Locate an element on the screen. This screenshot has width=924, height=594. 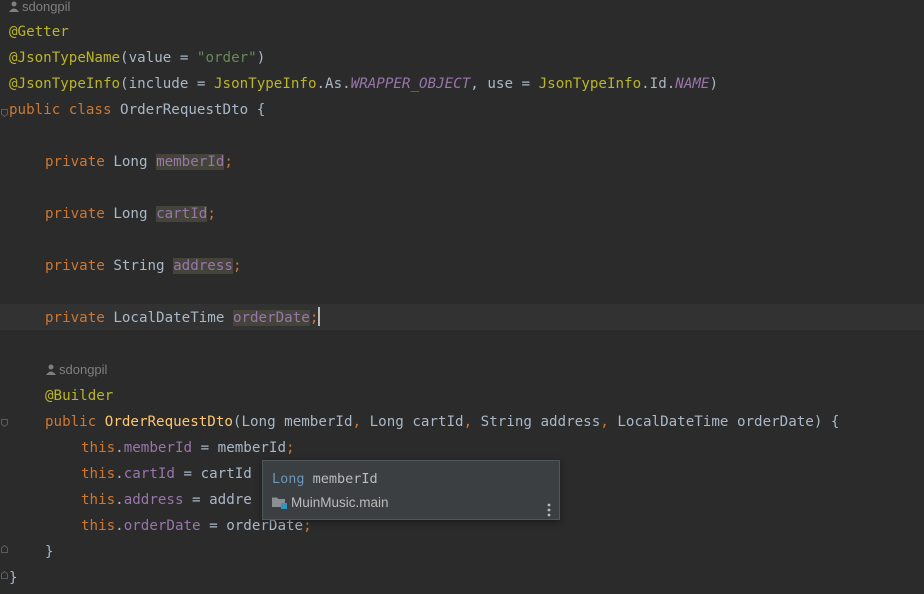
code-token: = addre is located at coordinates (217, 500).